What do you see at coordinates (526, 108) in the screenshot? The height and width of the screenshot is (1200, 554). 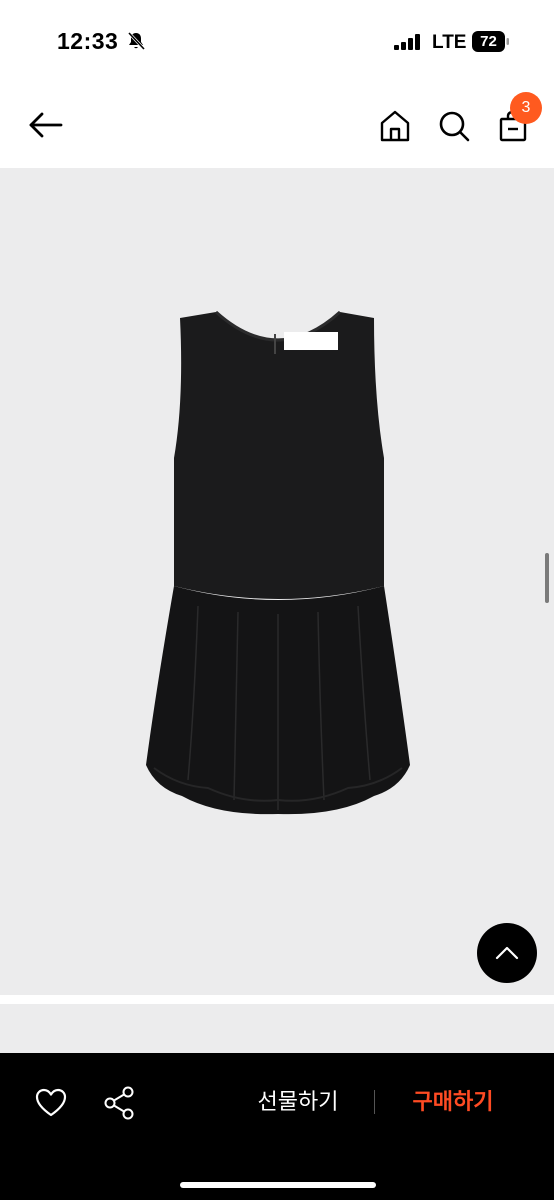 I see `cart-count-badge: 3` at bounding box center [526, 108].